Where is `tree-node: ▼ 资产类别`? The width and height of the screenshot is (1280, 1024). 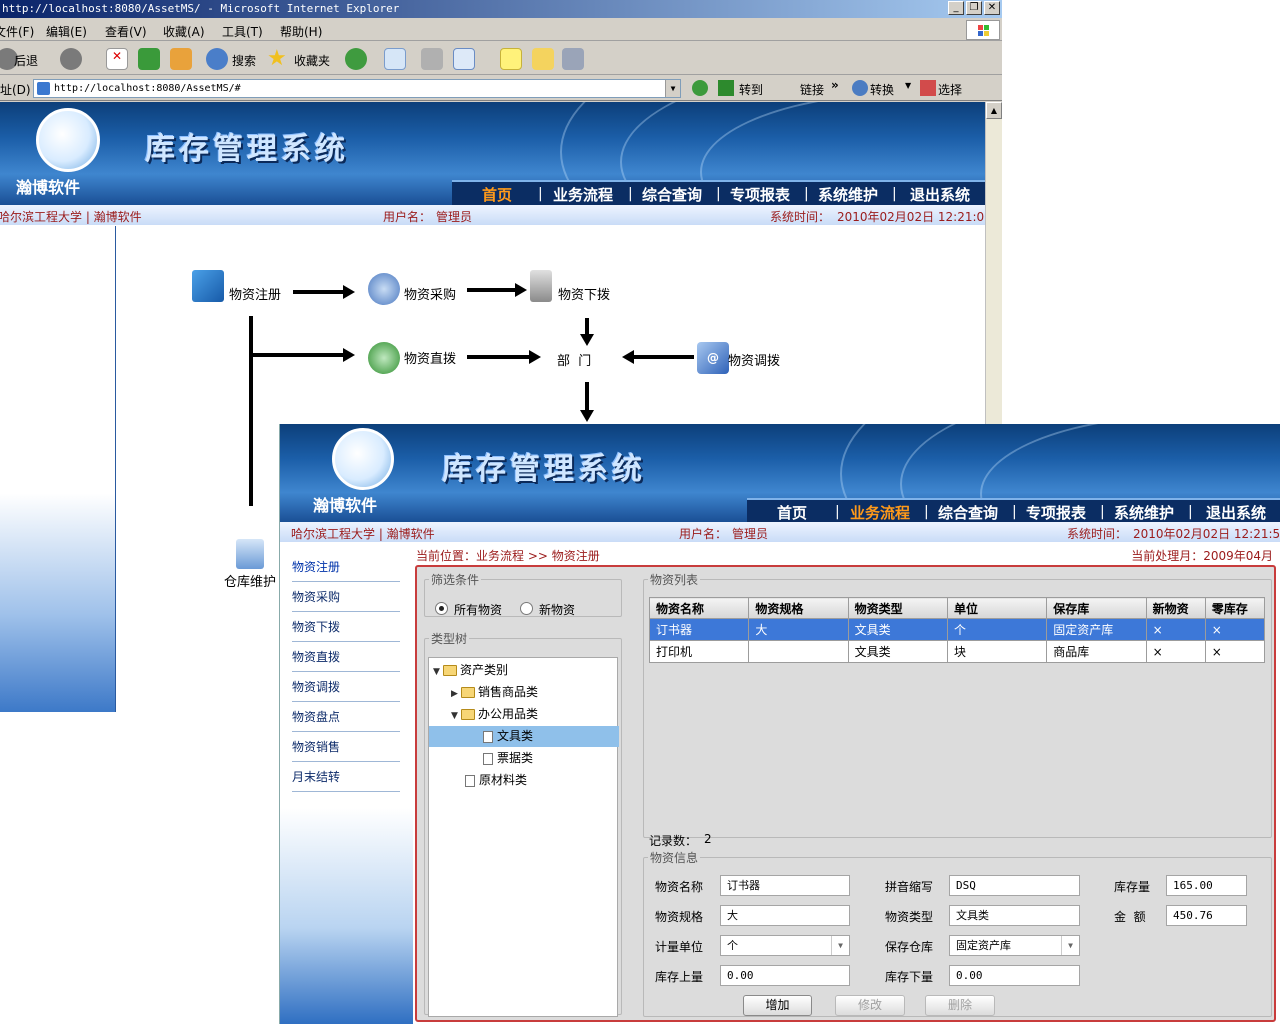 tree-node: ▼ 资产类别 is located at coordinates (470, 670).